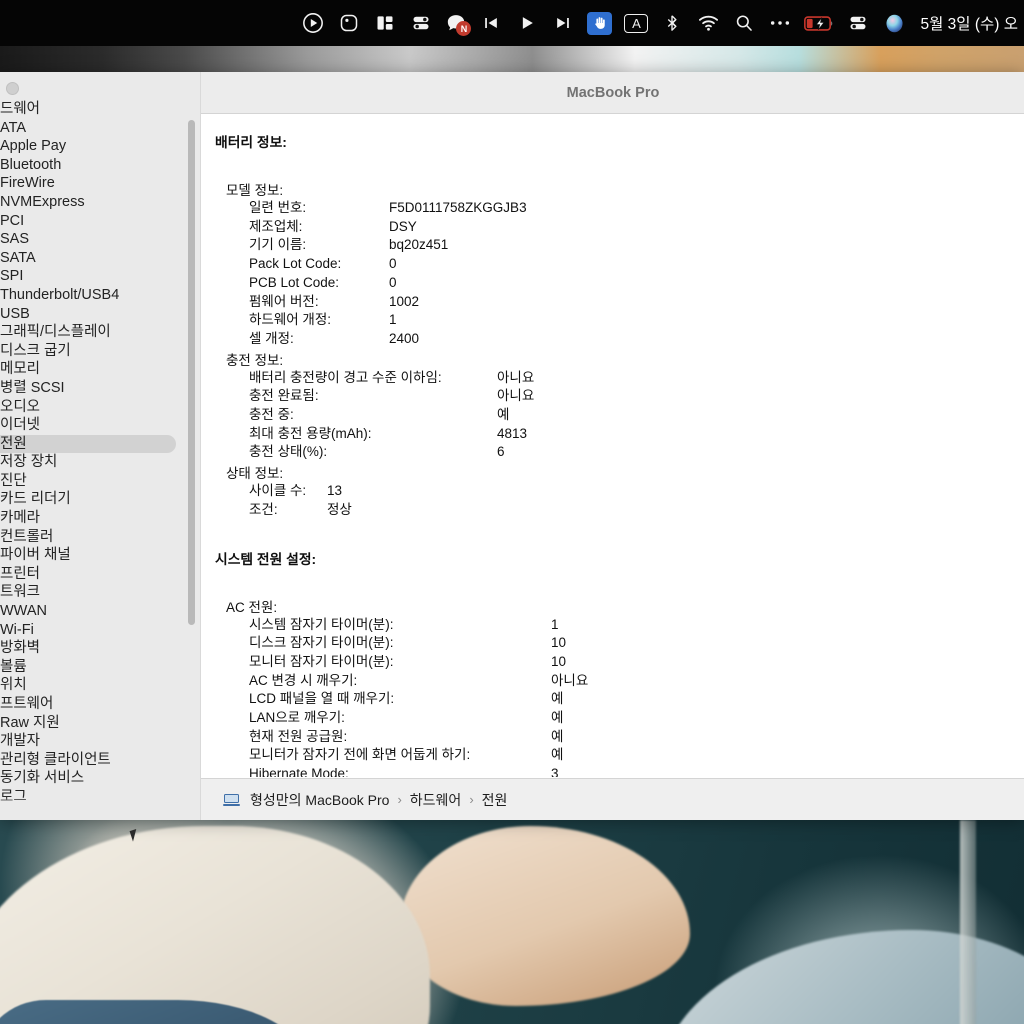 This screenshot has height=1024, width=1024. I want to click on sidebar-item-이더넷: 이더넷, so click(100, 425).